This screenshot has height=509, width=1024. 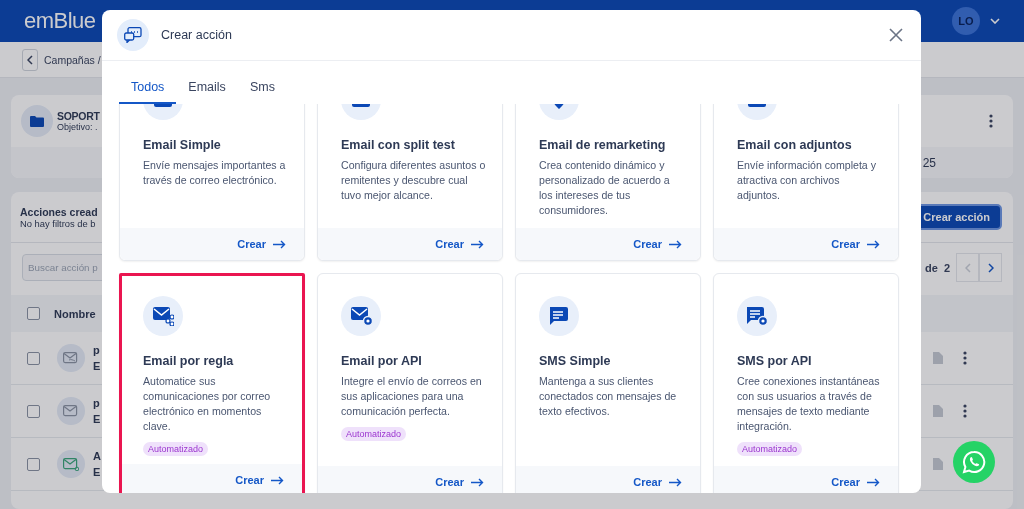 I want to click on panel-subtitle: No hay filtros de b, so click(x=58, y=223).